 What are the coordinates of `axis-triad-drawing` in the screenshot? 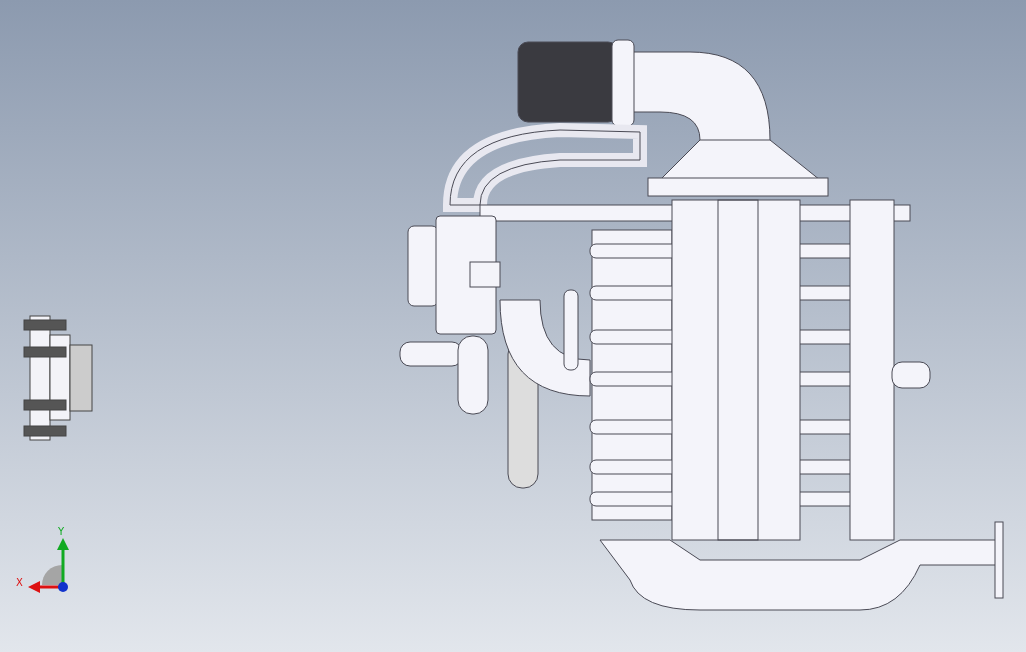 It's located at (48, 565).